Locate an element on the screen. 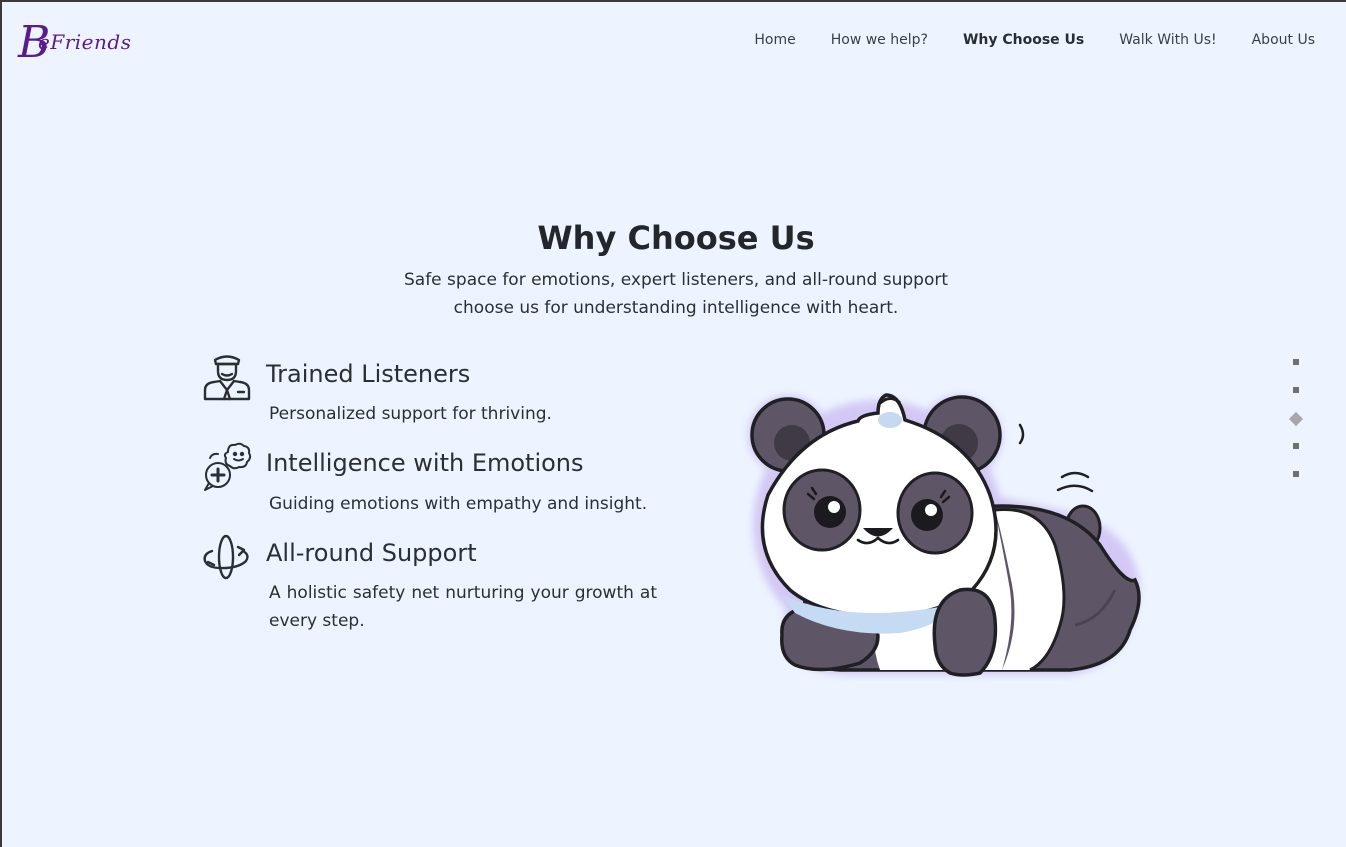  nav-how-we-help: How we help? is located at coordinates (879, 40).